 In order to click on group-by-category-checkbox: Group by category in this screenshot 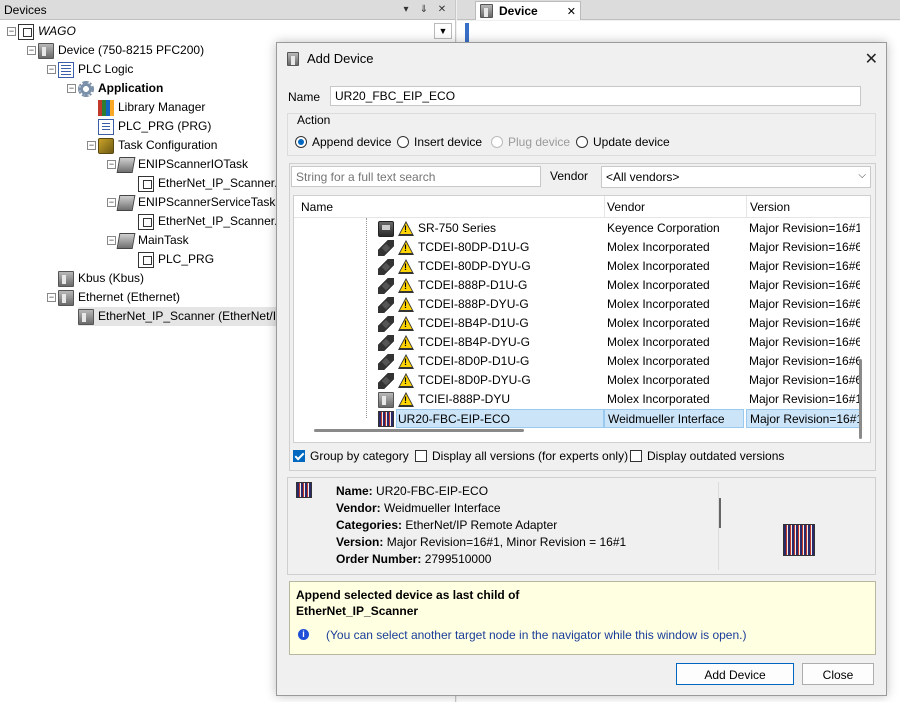, I will do `click(351, 456)`.